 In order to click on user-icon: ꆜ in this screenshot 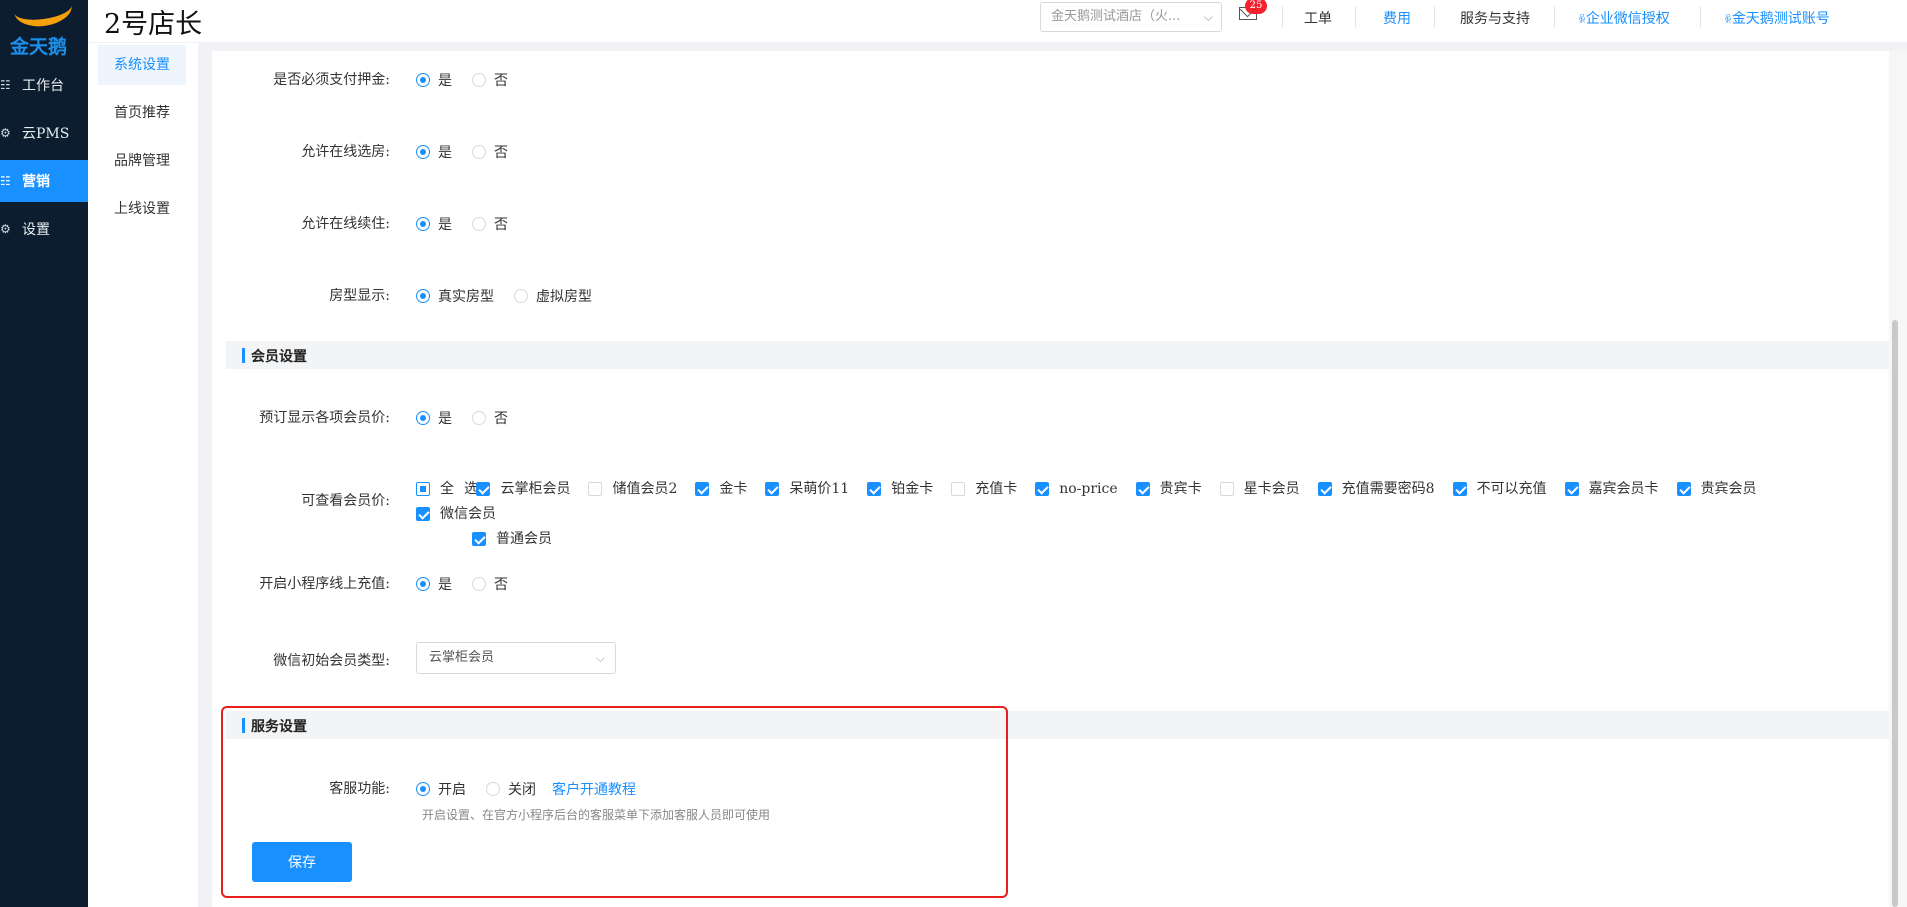, I will do `click(1728, 20)`.